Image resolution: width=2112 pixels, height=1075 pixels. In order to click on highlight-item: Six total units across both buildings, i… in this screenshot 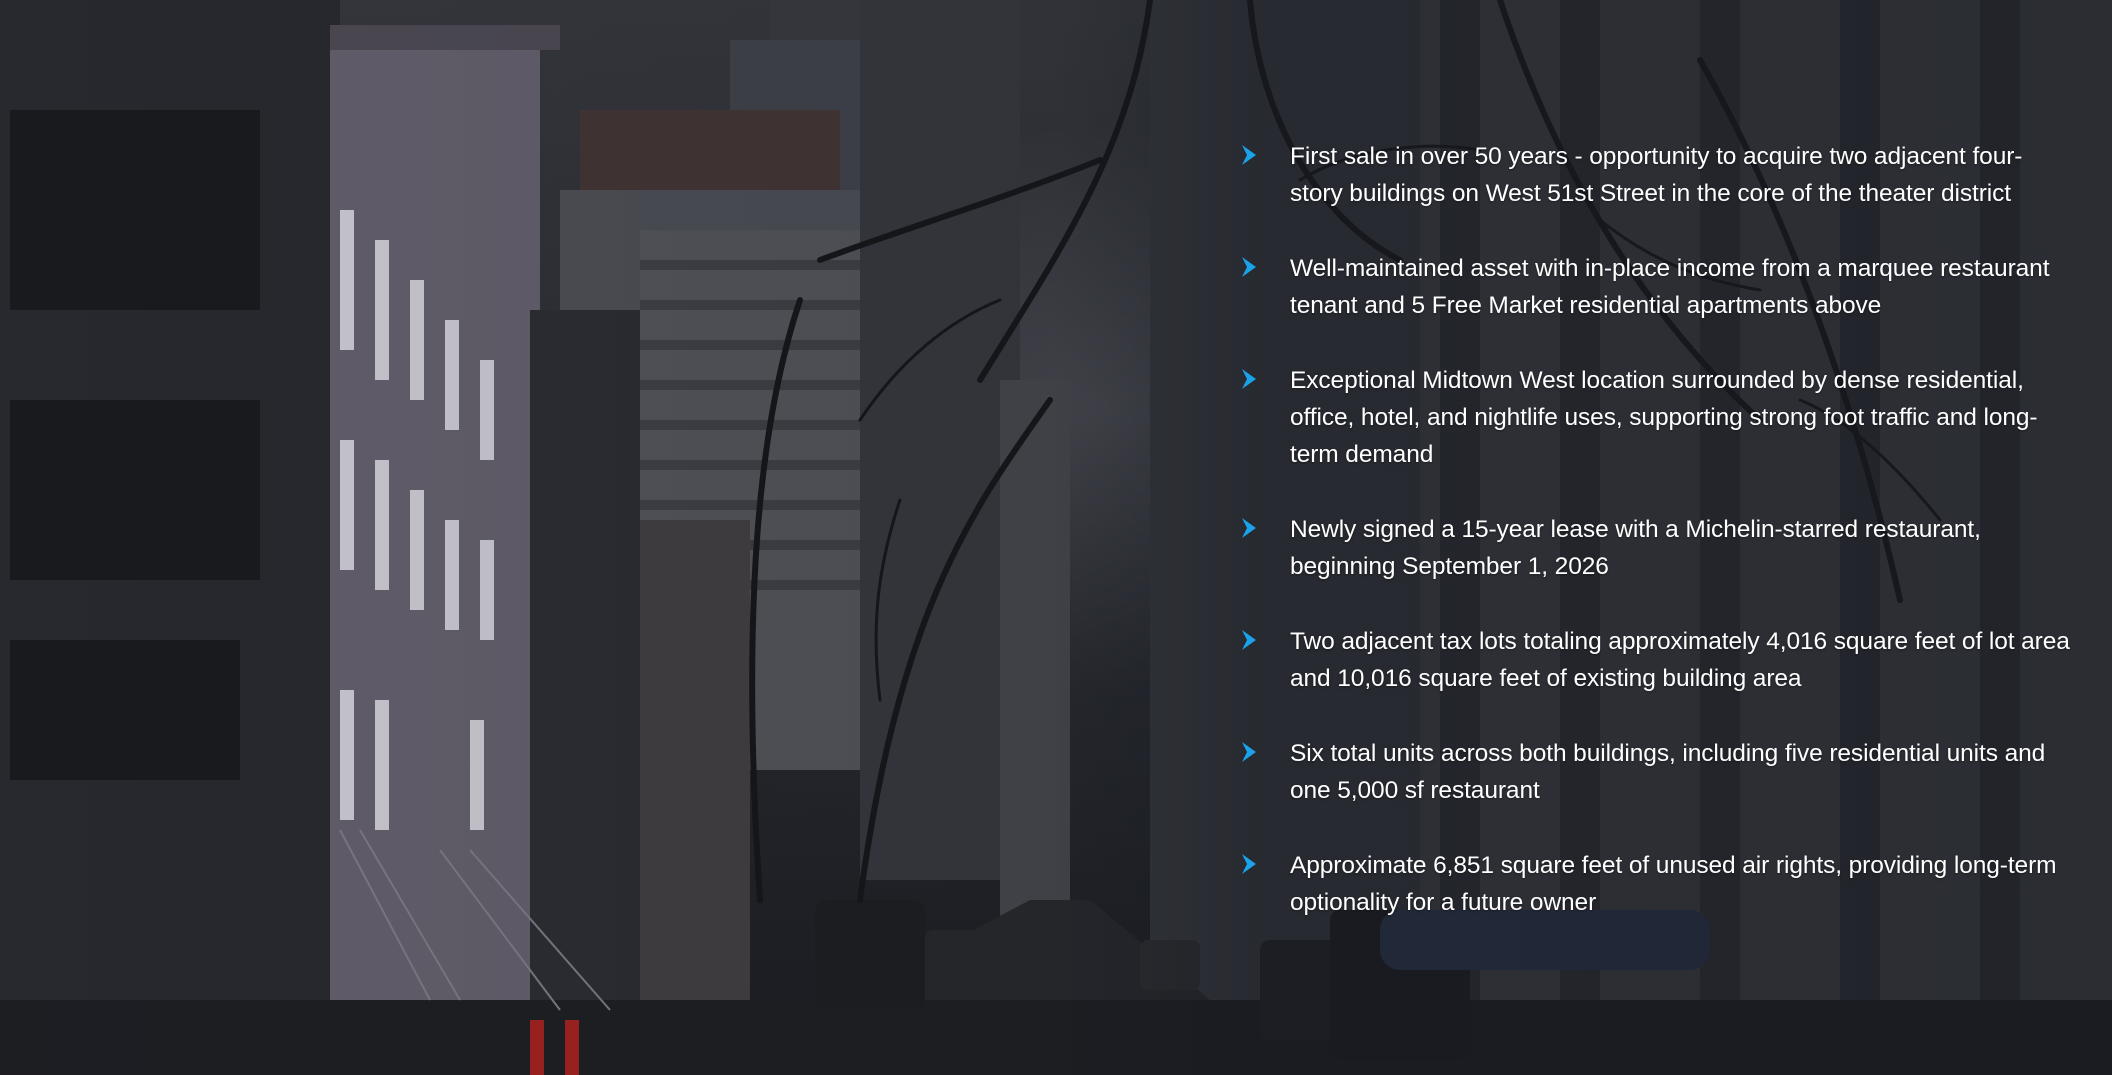, I will do `click(1655, 772)`.